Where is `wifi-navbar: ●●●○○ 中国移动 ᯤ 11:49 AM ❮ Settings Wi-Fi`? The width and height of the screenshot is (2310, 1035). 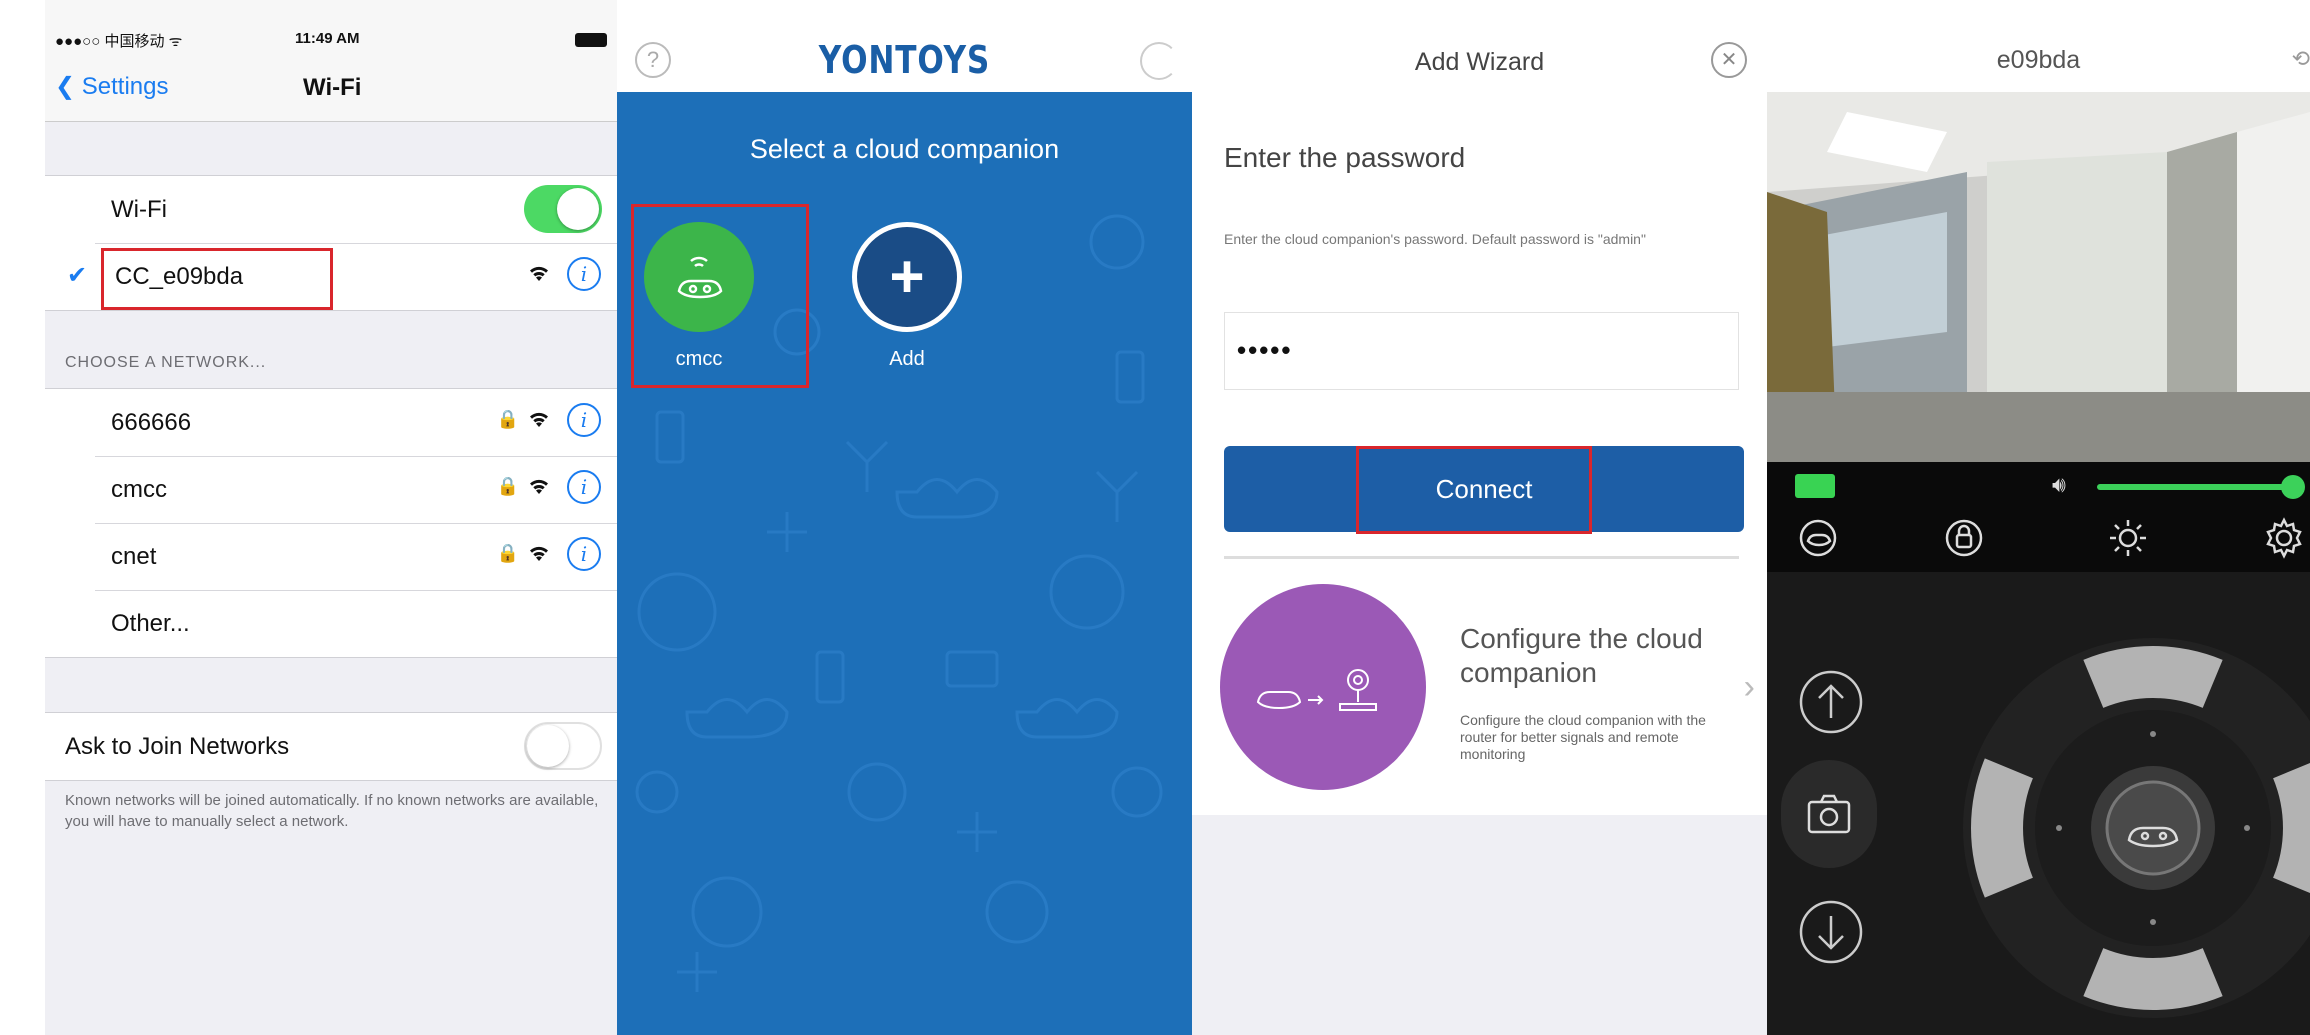 wifi-navbar: ●●●○○ 中国移动 ᯤ 11:49 AM ❮ Settings Wi-Fi is located at coordinates (331, 61).